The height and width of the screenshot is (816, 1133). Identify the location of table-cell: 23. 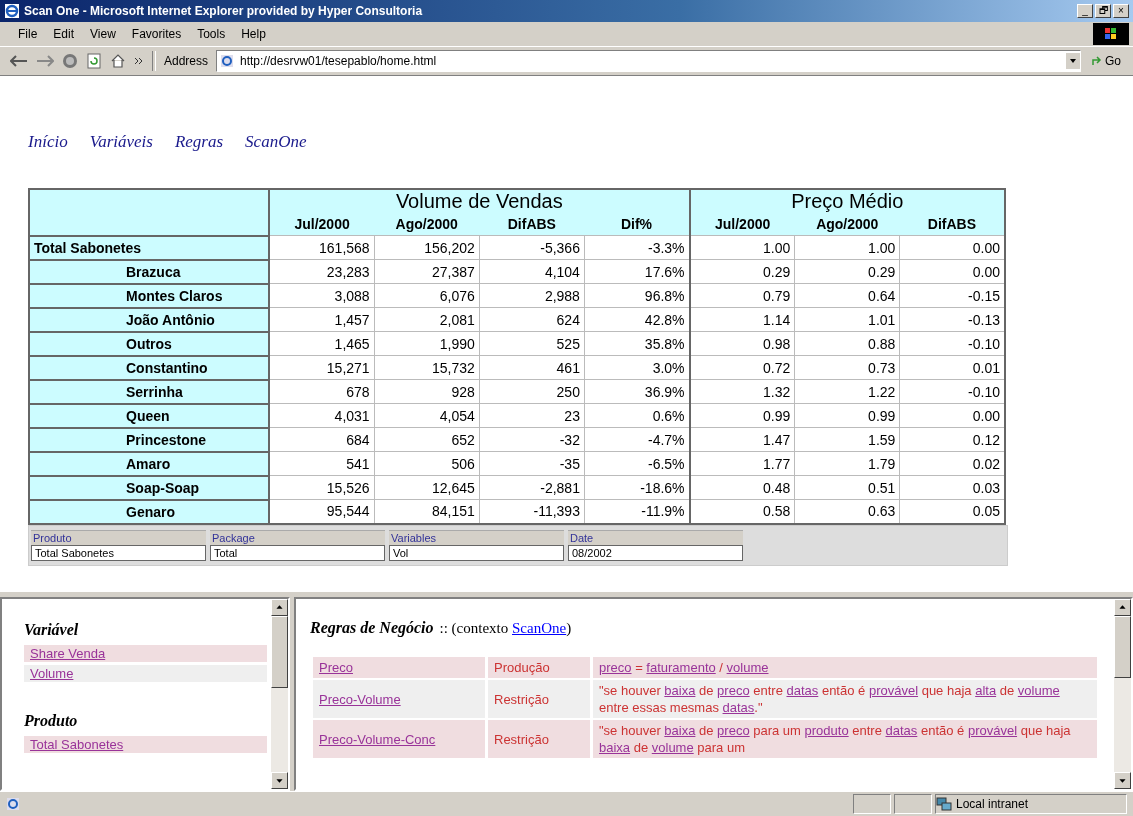
(572, 415).